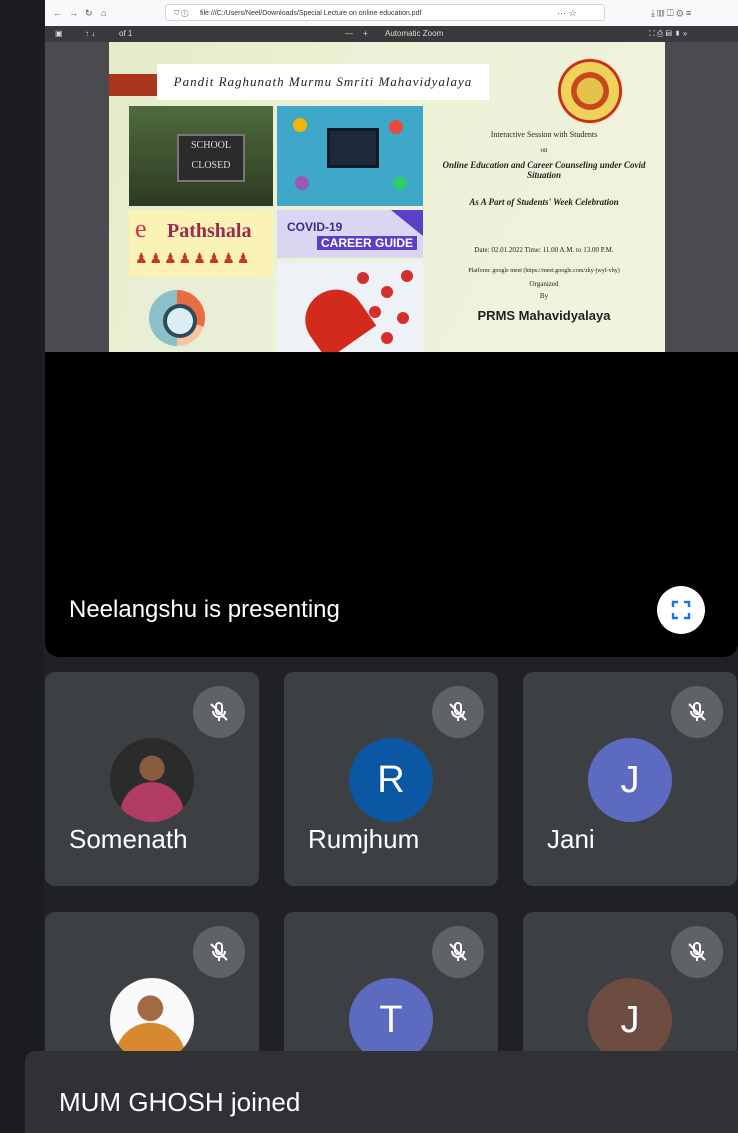 This screenshot has width=738, height=1133. I want to click on umbrella-icon, so click(335, 315).